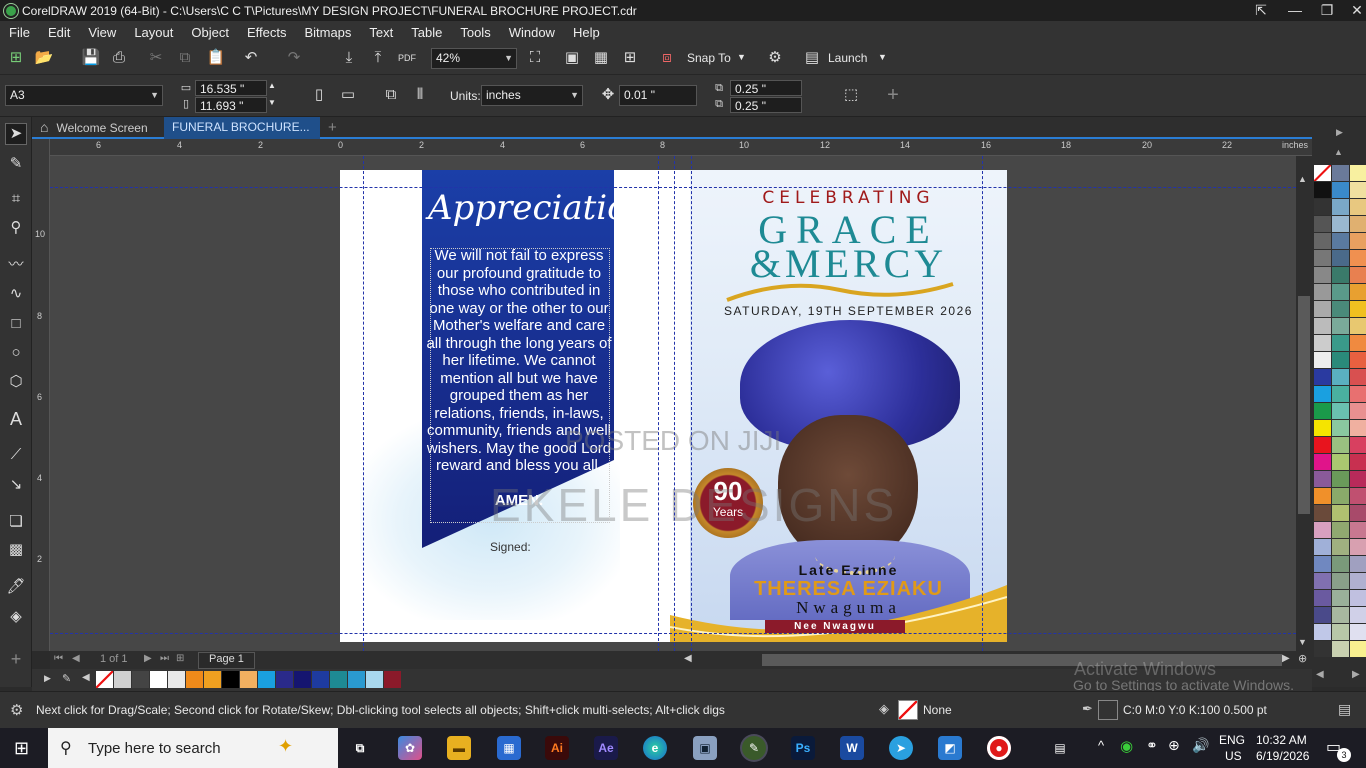 This screenshot has height=768, width=1366. Describe the element at coordinates (606, 748) in the screenshot. I see `after-effects-icon: Ae` at that location.